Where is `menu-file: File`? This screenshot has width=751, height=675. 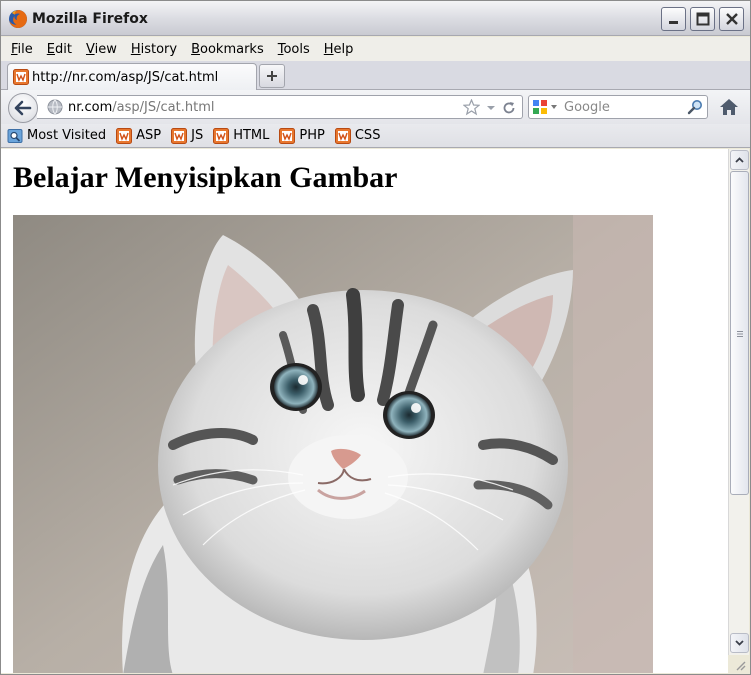
menu-file: File is located at coordinates (22, 49).